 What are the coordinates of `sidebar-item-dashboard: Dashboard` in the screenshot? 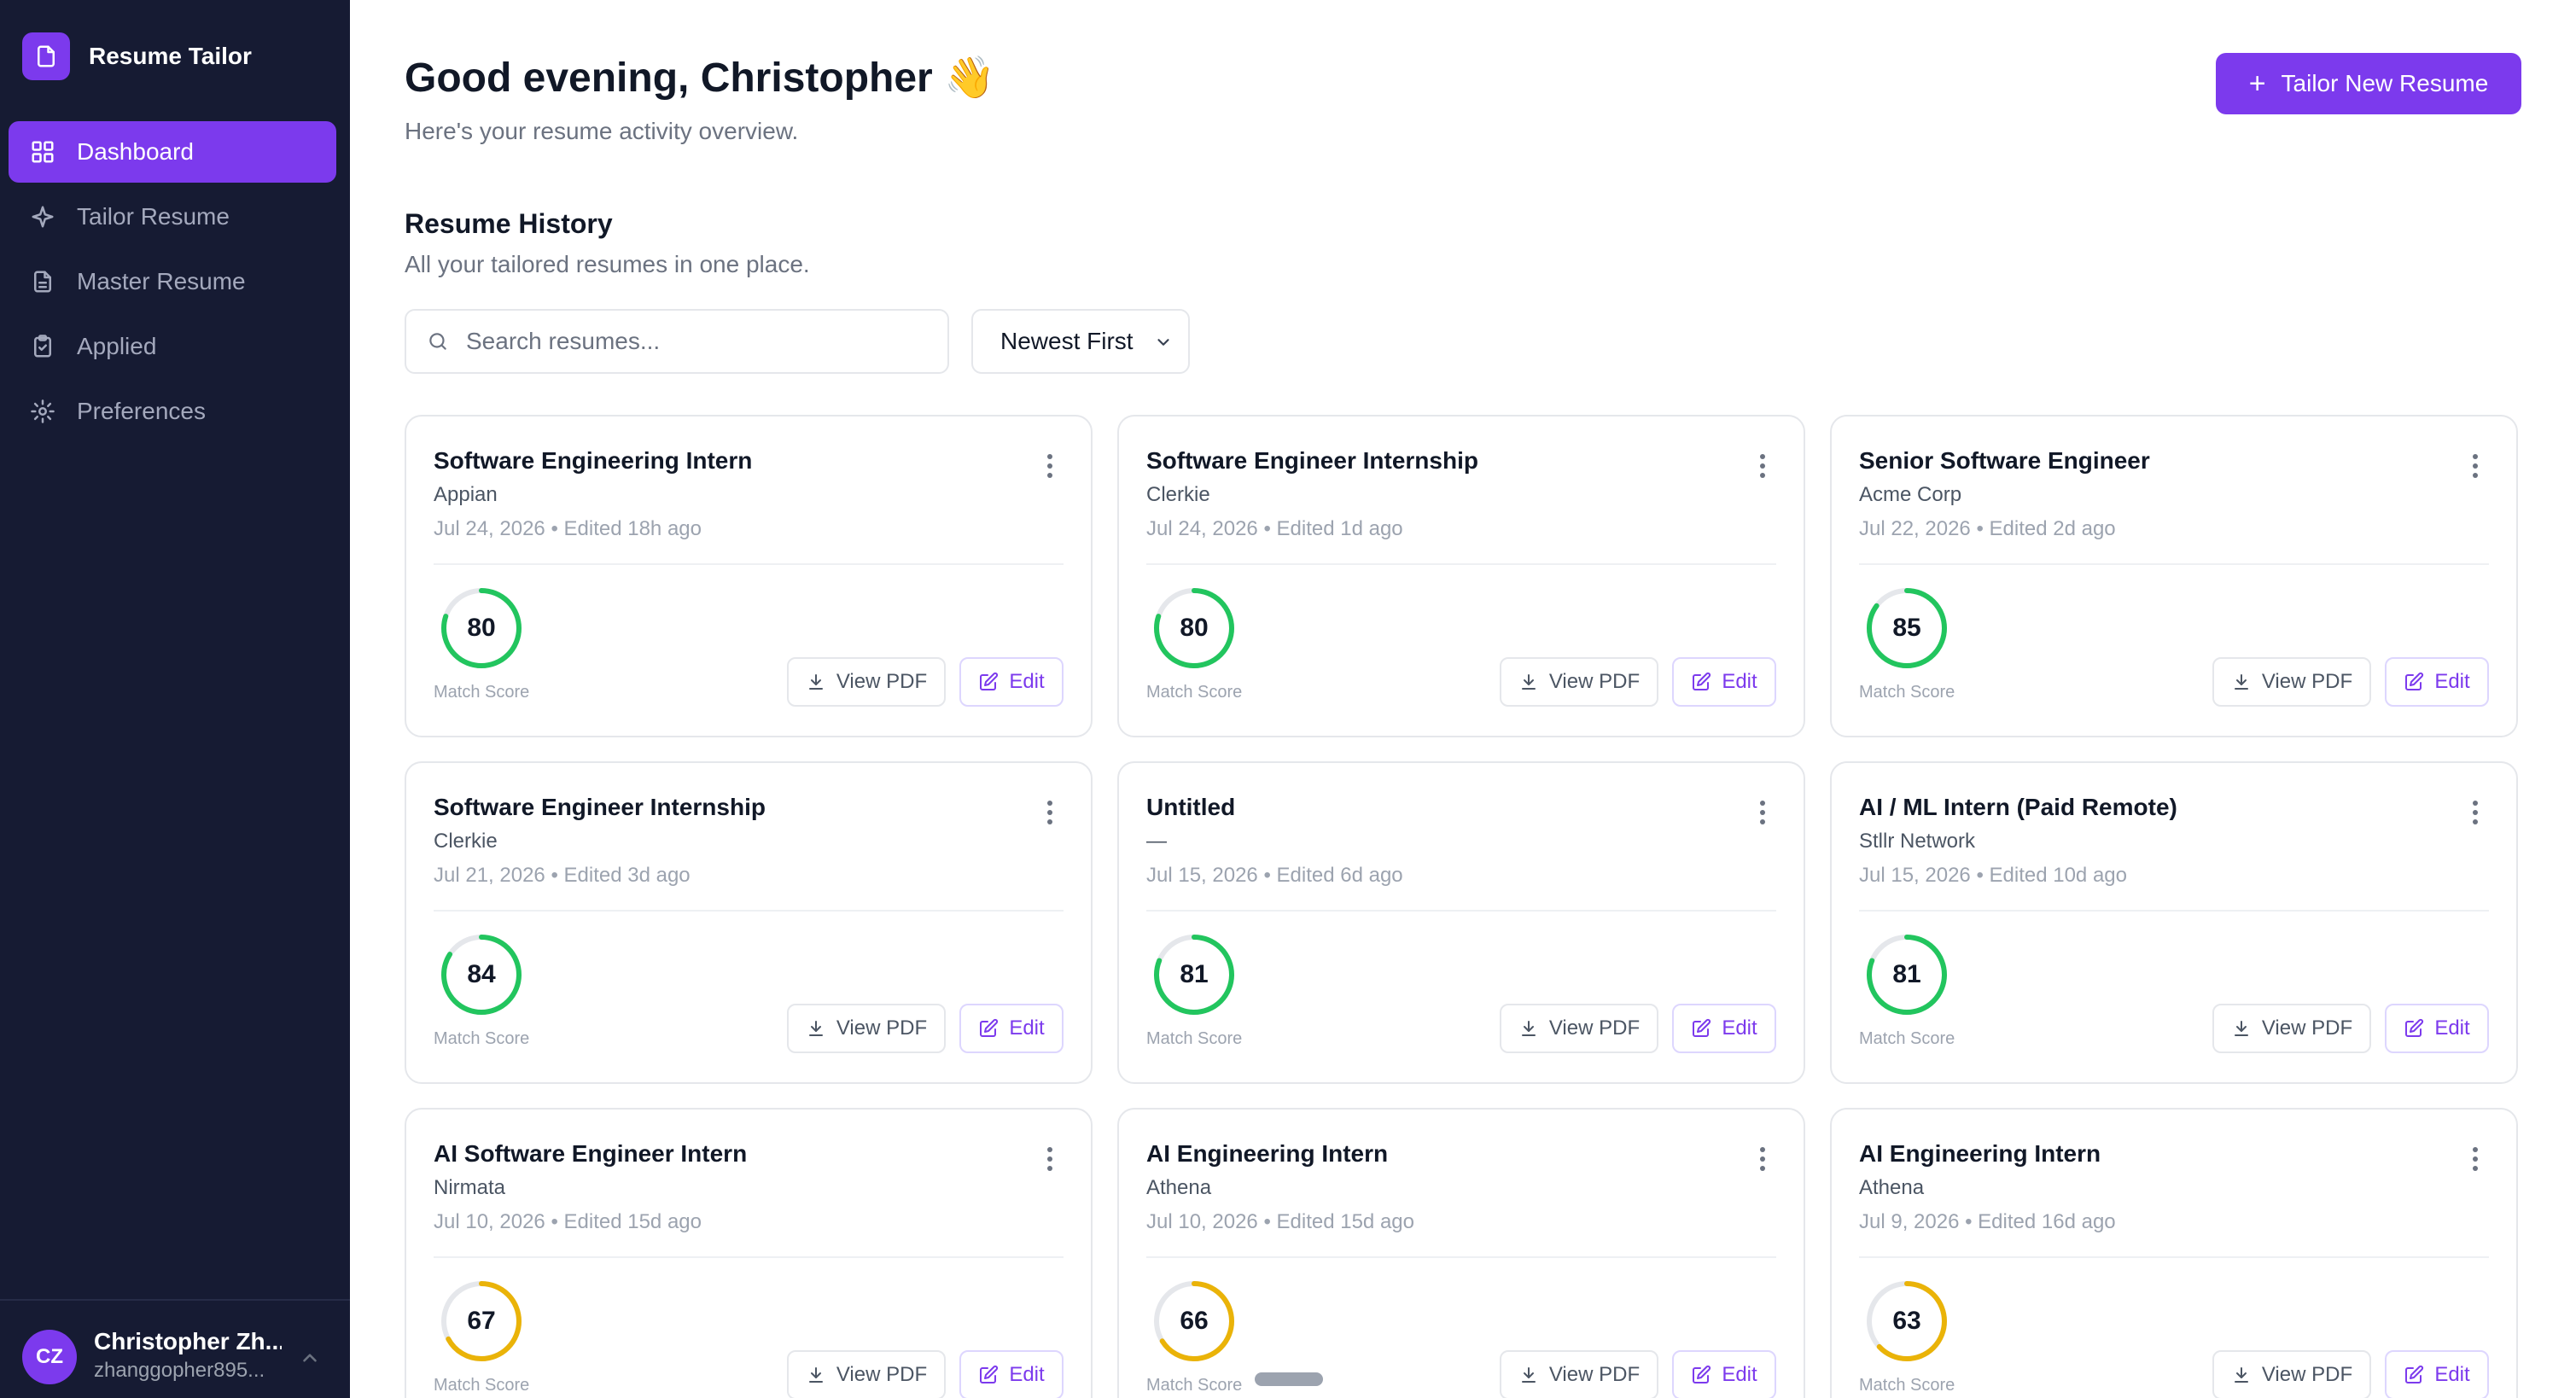 It's located at (172, 152).